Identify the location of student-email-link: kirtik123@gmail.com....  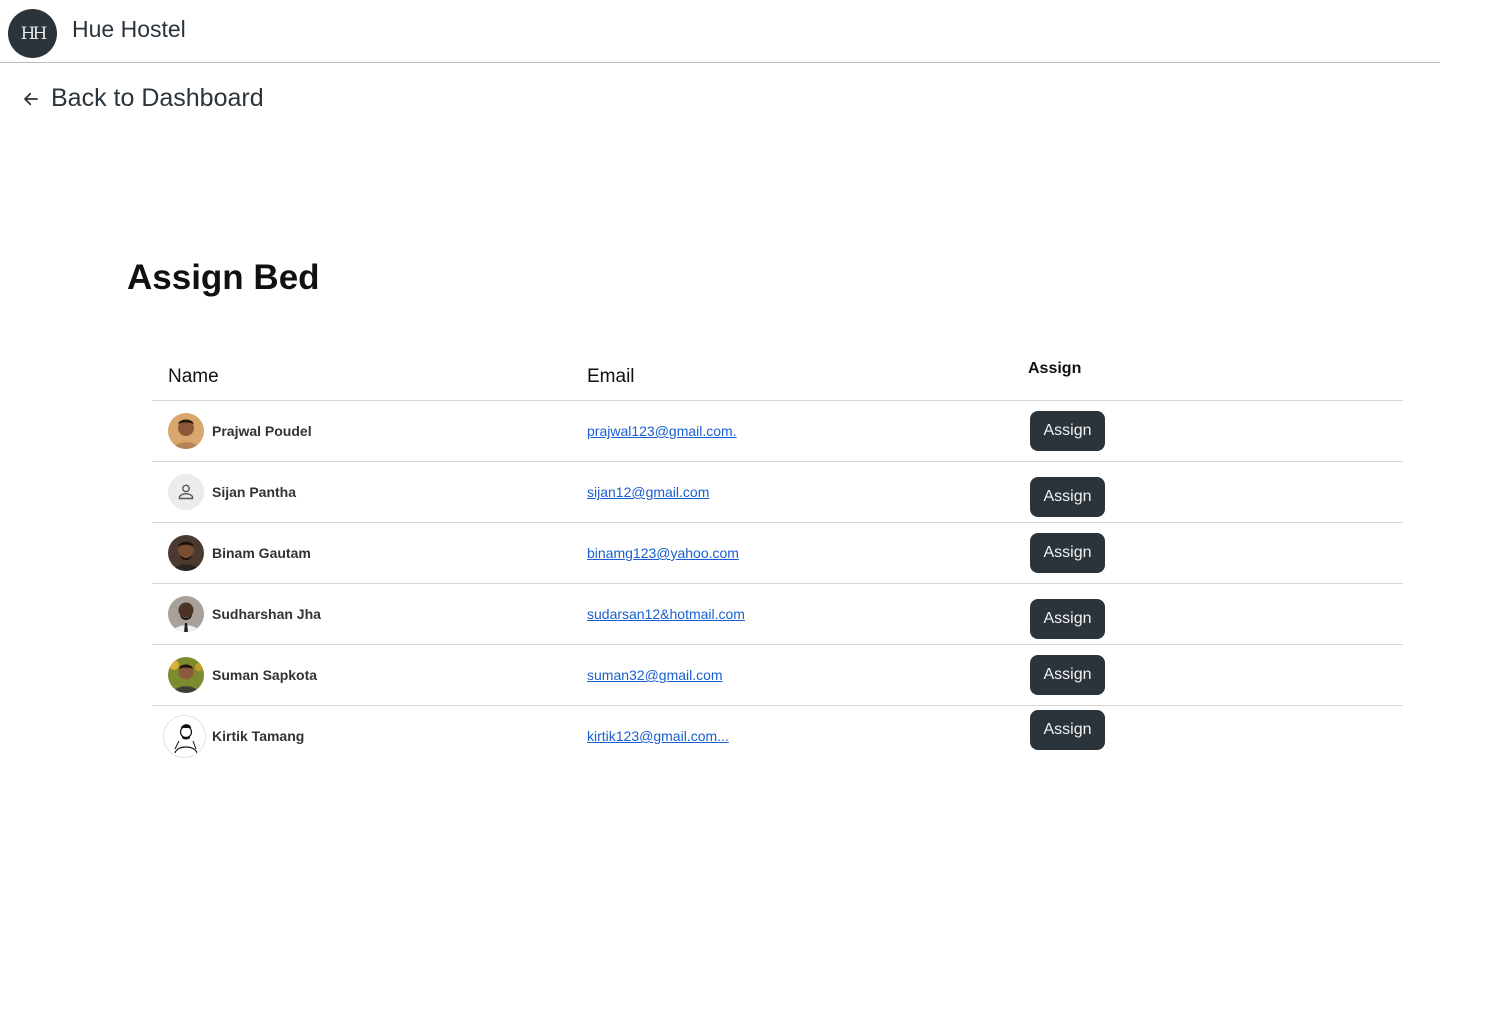
(658, 736).